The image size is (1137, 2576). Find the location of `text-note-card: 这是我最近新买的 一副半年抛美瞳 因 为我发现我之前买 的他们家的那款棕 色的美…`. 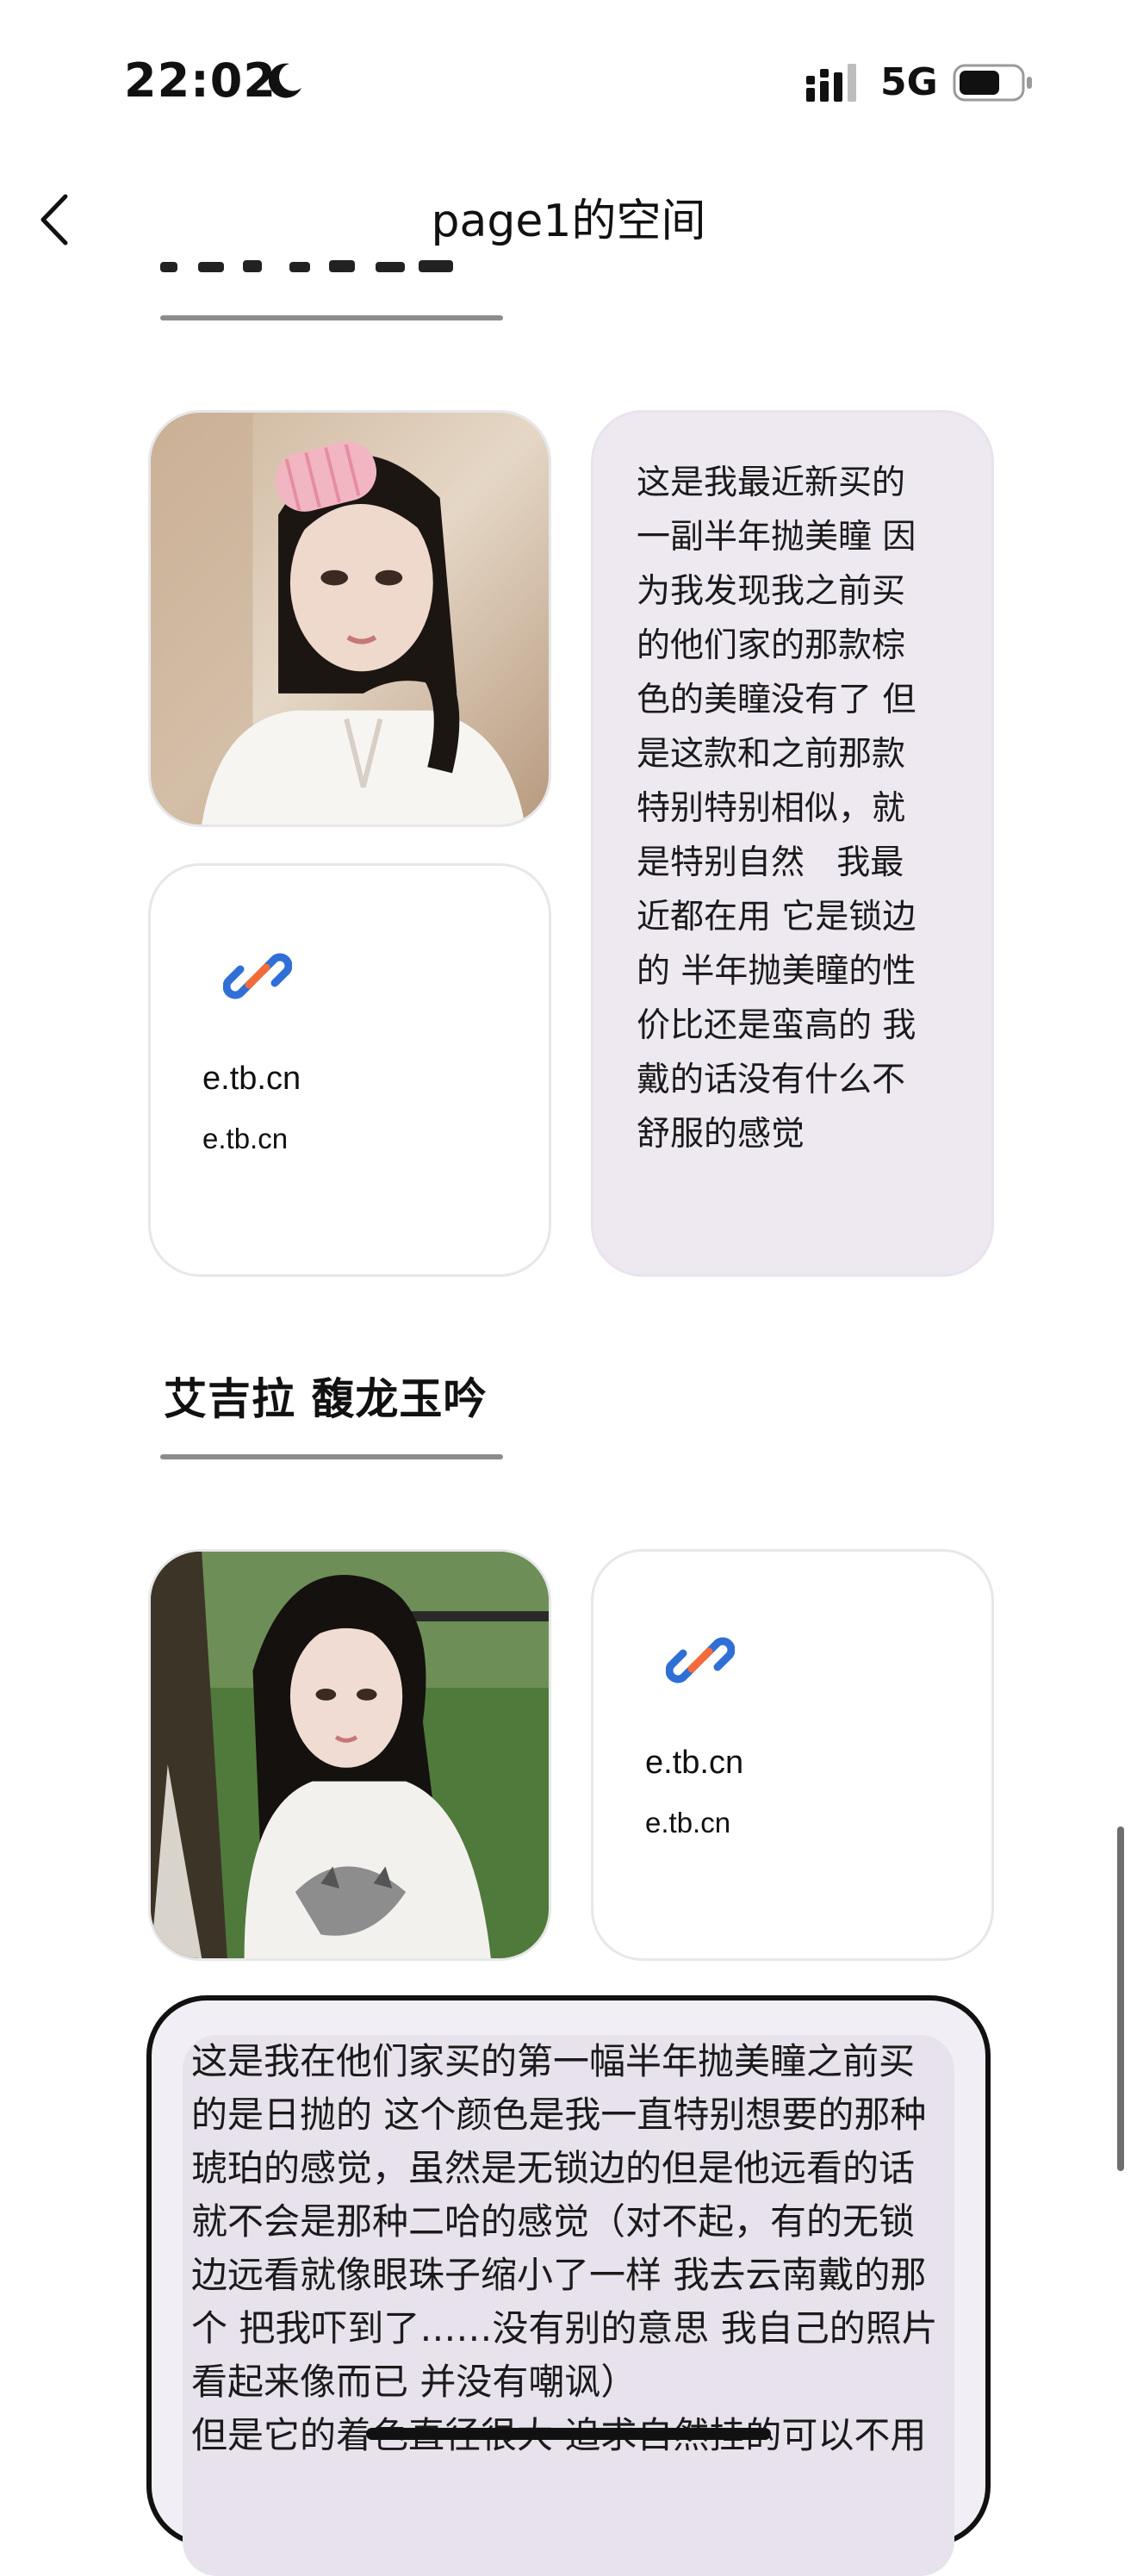

text-note-card: 这是我最近新买的 一副半年抛美瞳 因 为我发现我之前买 的他们家的那款棕 色的美… is located at coordinates (792, 844).